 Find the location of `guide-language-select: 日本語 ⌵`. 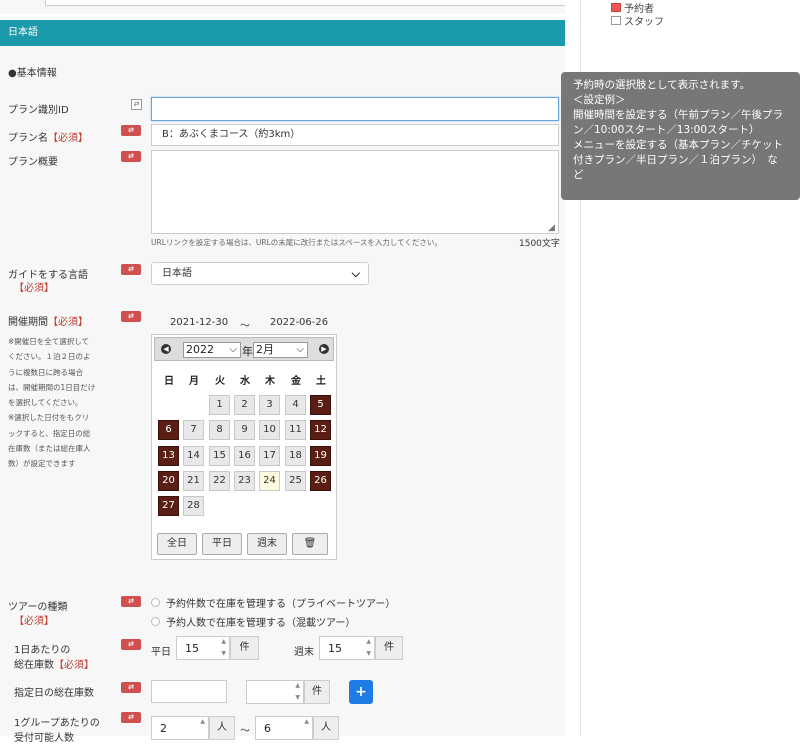

guide-language-select: 日本語 ⌵ is located at coordinates (260, 273).